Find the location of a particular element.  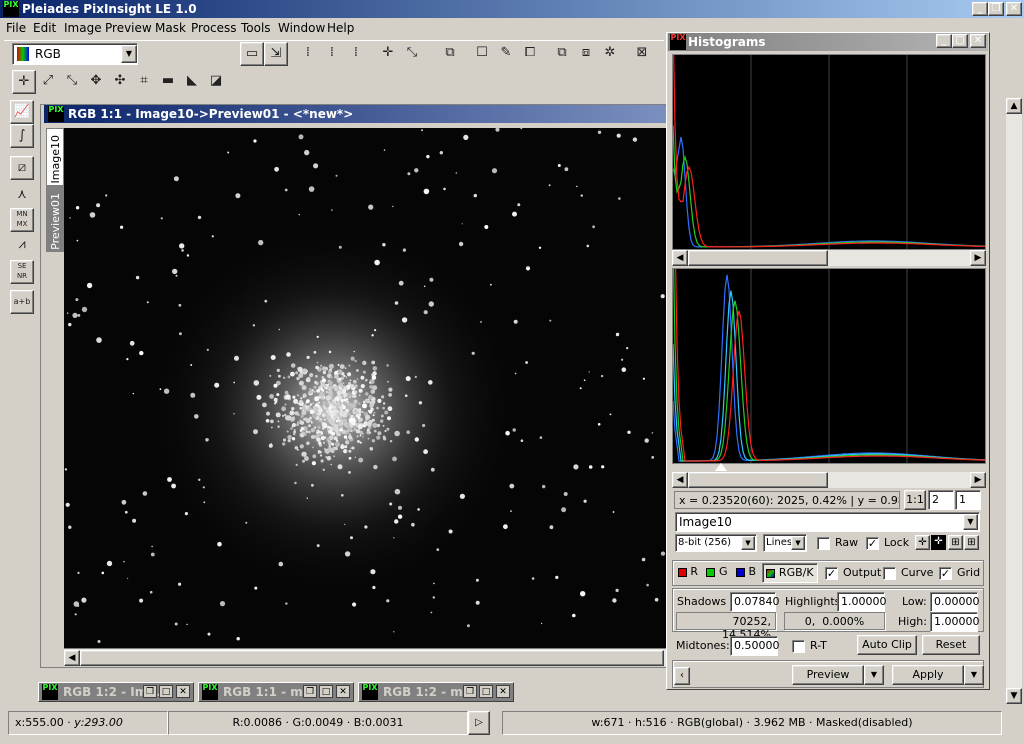

channel-select: RGB ▼ is located at coordinates (75, 54).